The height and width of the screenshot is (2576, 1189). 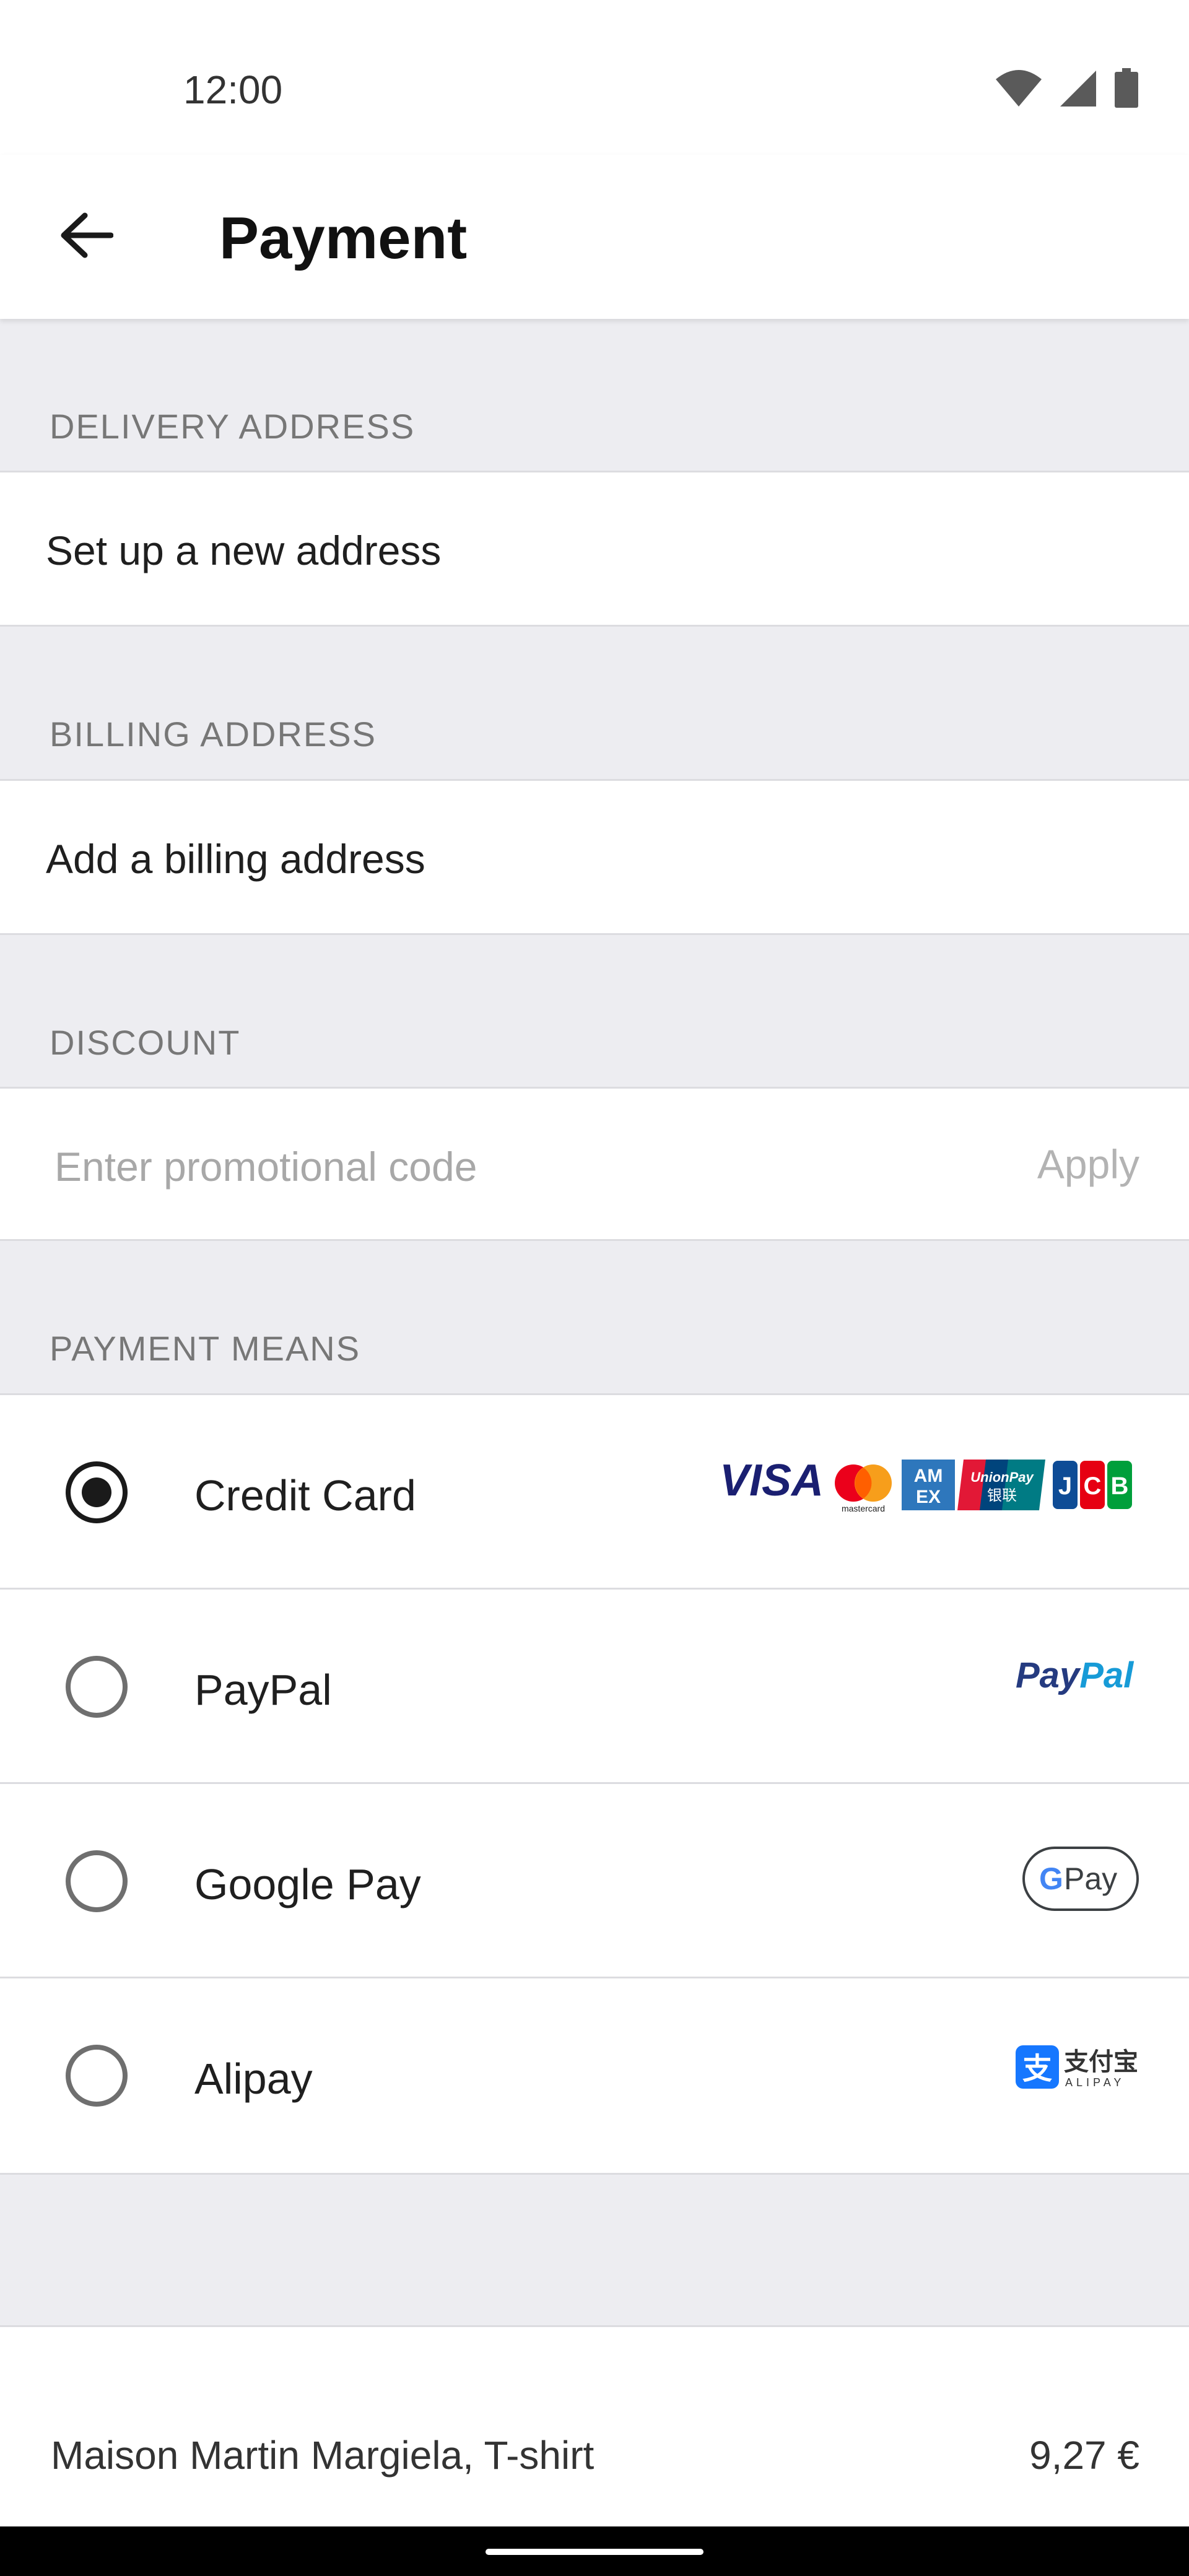 What do you see at coordinates (235, 859) in the screenshot?
I see `add-billing-address-label: Add a billing address` at bounding box center [235, 859].